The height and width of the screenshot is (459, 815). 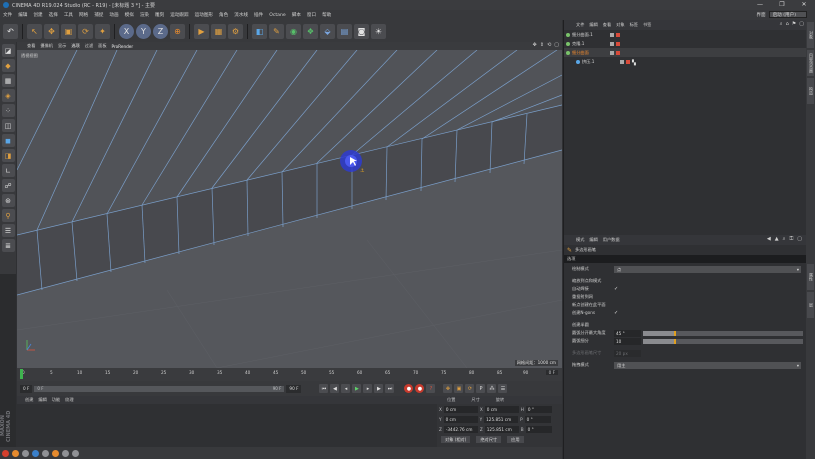 What do you see at coordinates (7, 15) in the screenshot?
I see `menu-file: 文件` at bounding box center [7, 15].